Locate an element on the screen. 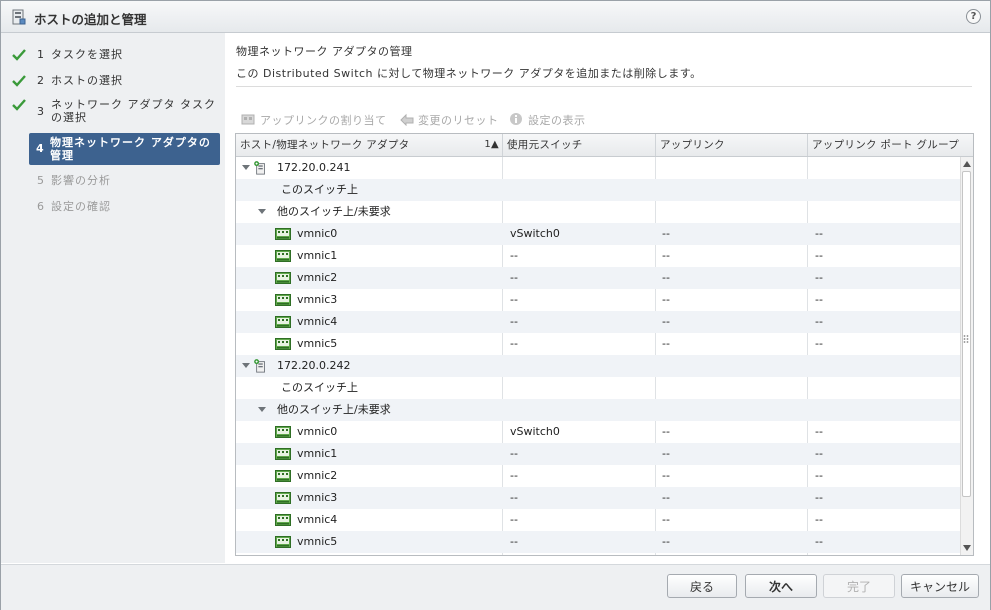 This screenshot has height=610, width=991. column-label: ホスト/物理ネットワーク アダプタ is located at coordinates (325, 145).